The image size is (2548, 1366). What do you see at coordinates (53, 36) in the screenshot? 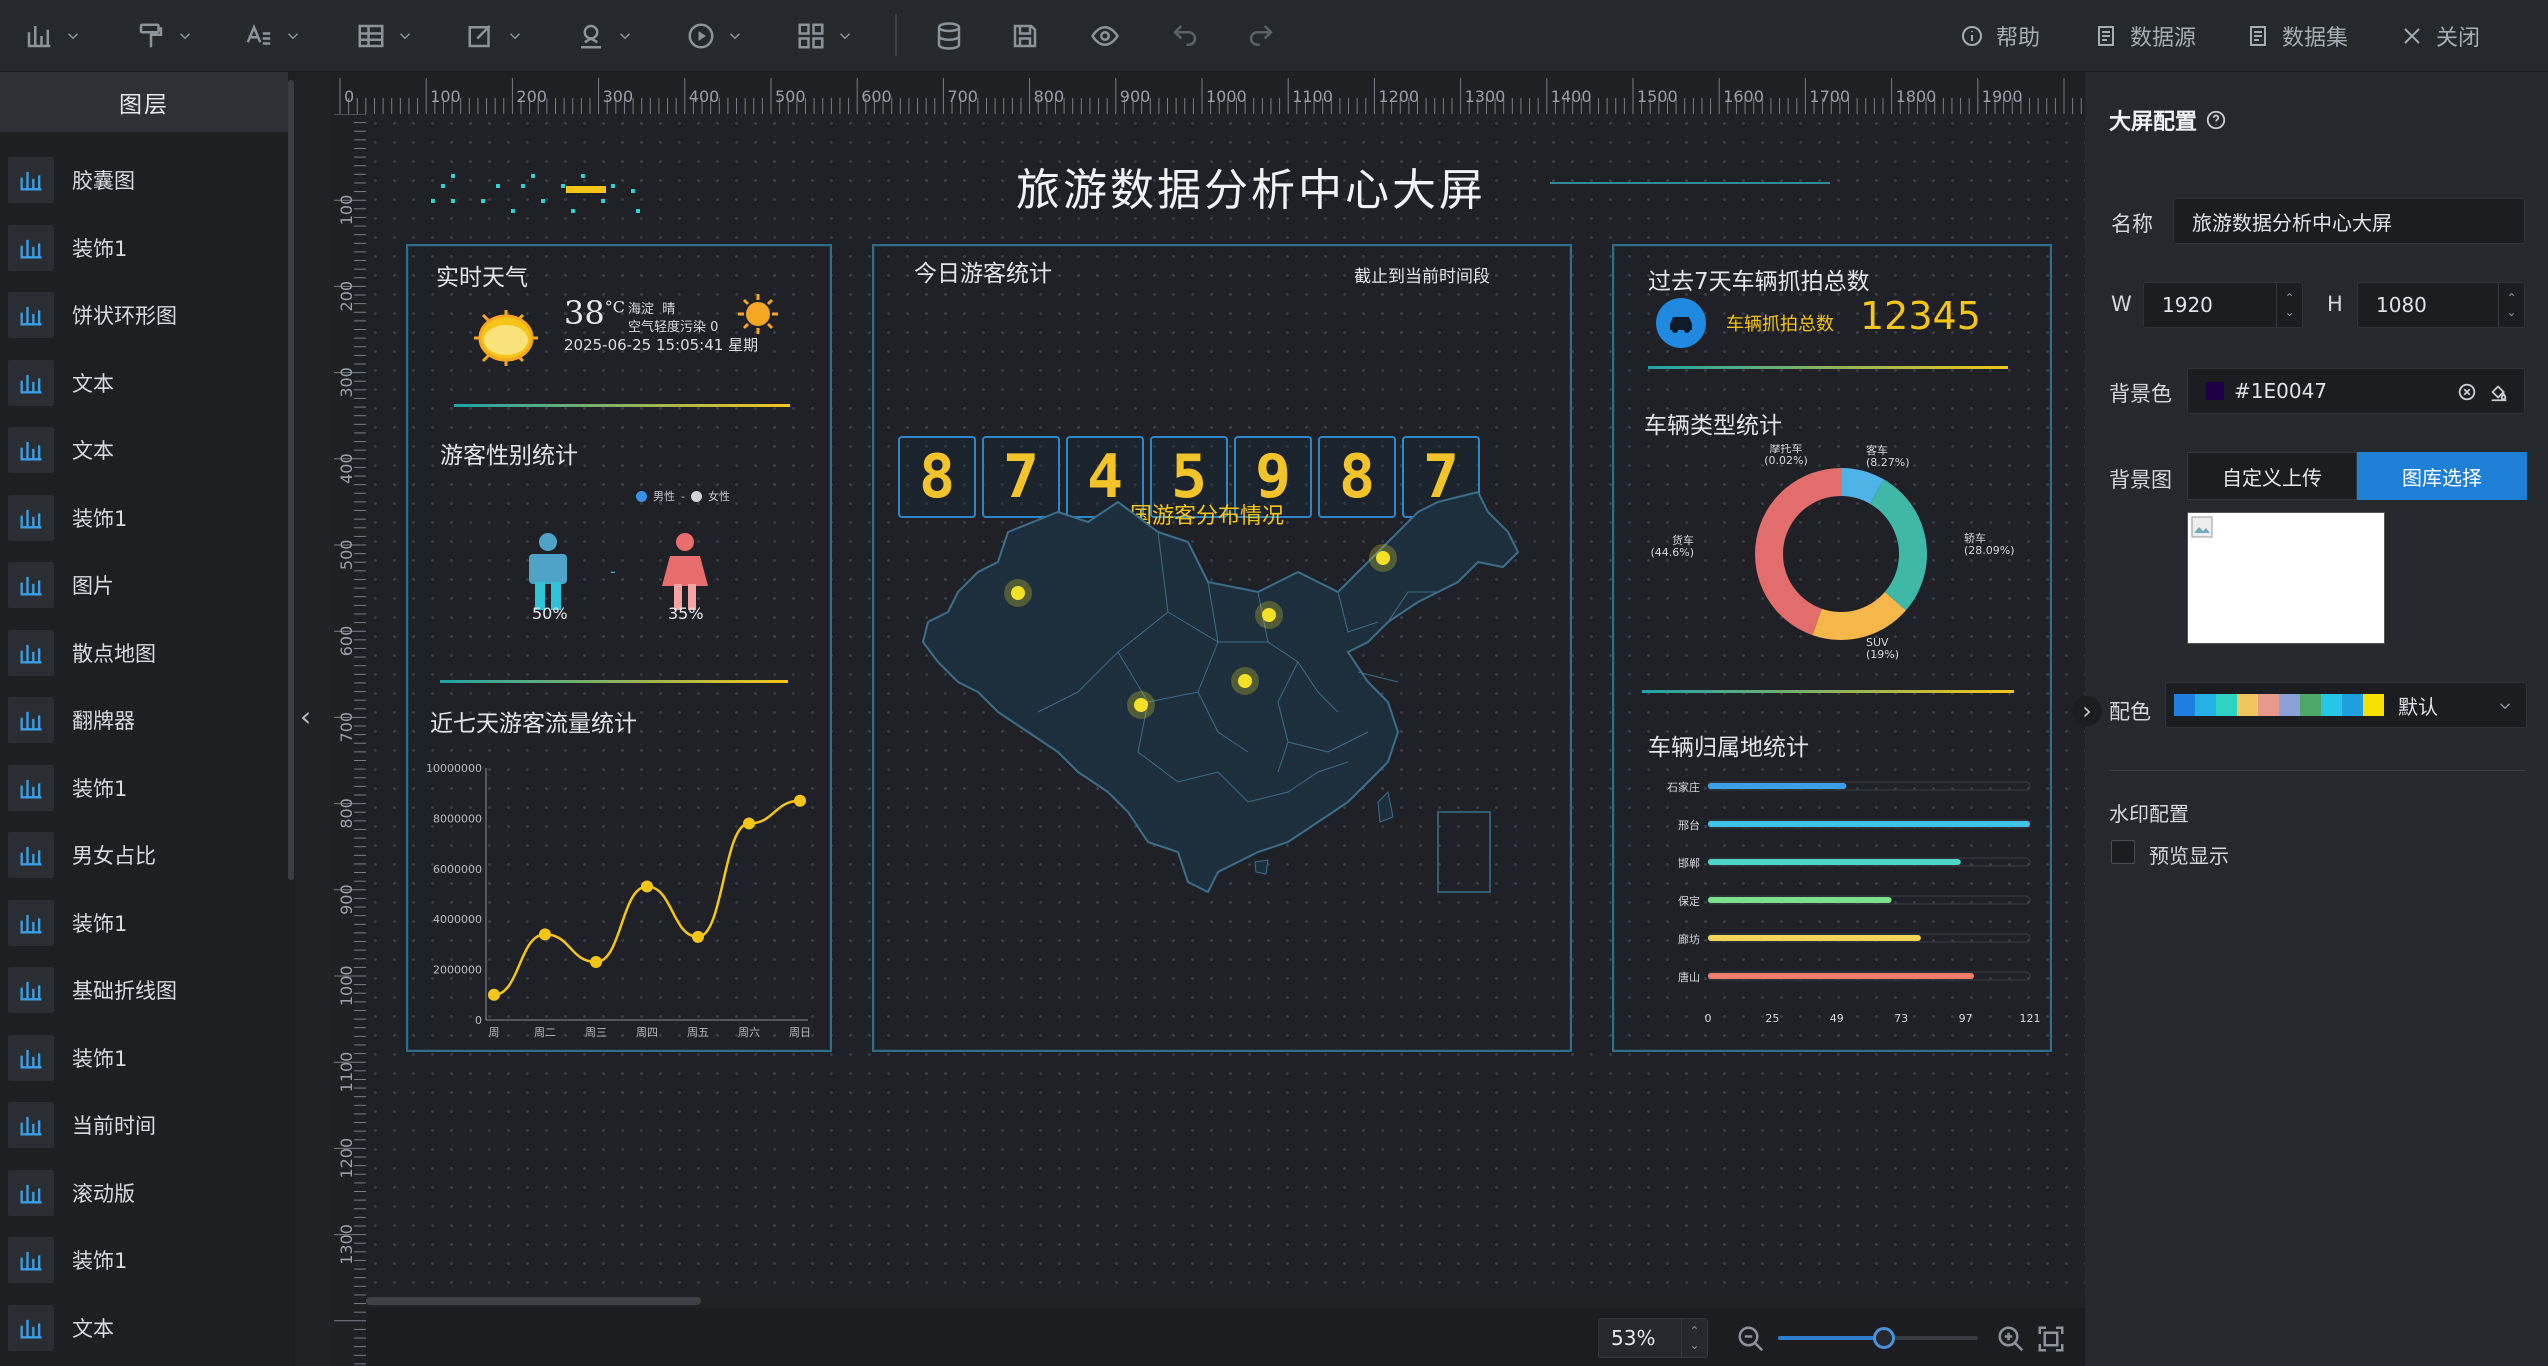
I see `chart-menu-button` at bounding box center [53, 36].